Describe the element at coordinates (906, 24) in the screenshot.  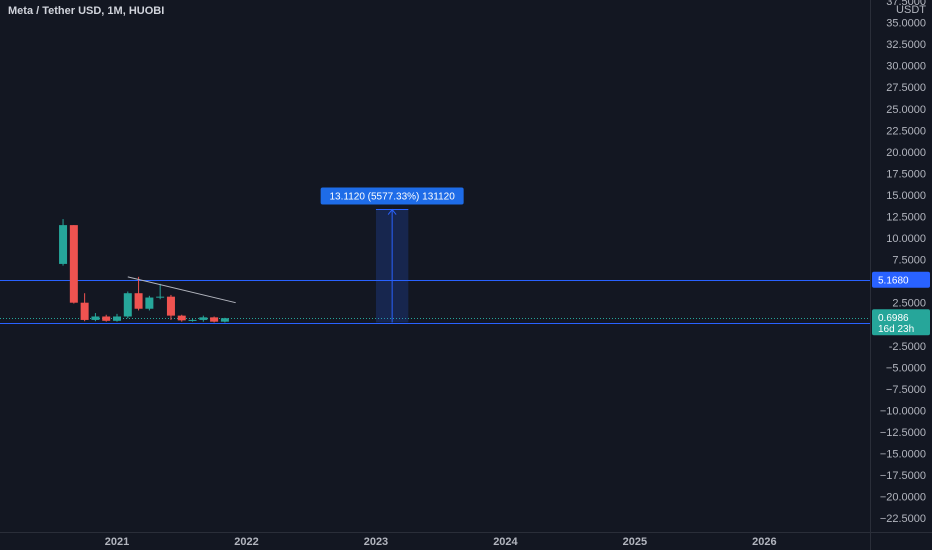
I see `price-tick-label: 35.0000` at that location.